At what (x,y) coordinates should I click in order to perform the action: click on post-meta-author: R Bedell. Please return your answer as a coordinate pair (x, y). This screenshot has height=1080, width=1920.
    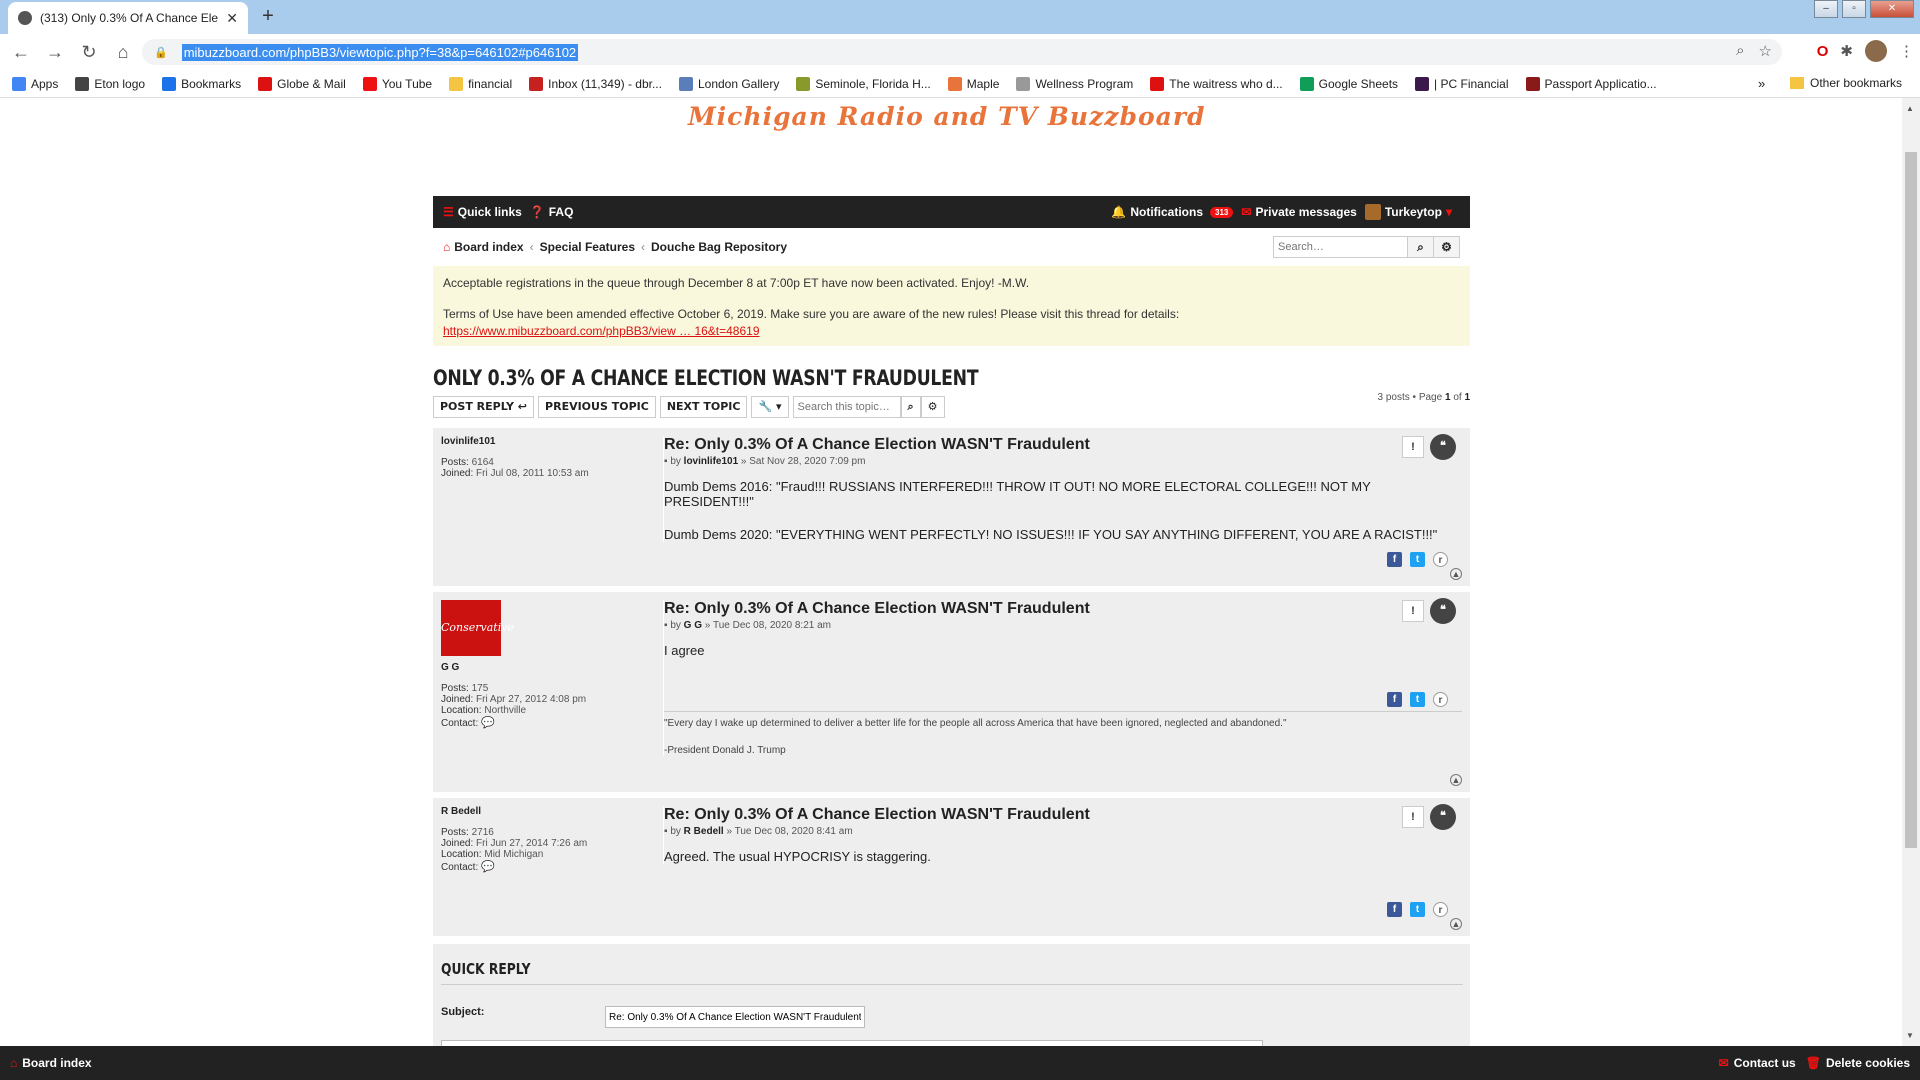
    Looking at the image, I should click on (704, 831).